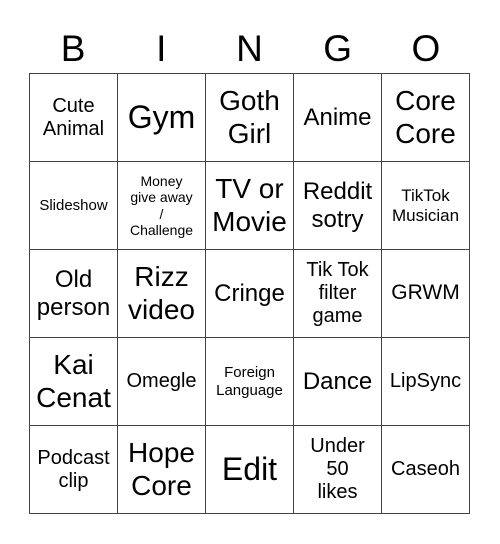 Image resolution: width=500 pixels, height=544 pixels. I want to click on cell-text: Reddit sotry, so click(337, 205).